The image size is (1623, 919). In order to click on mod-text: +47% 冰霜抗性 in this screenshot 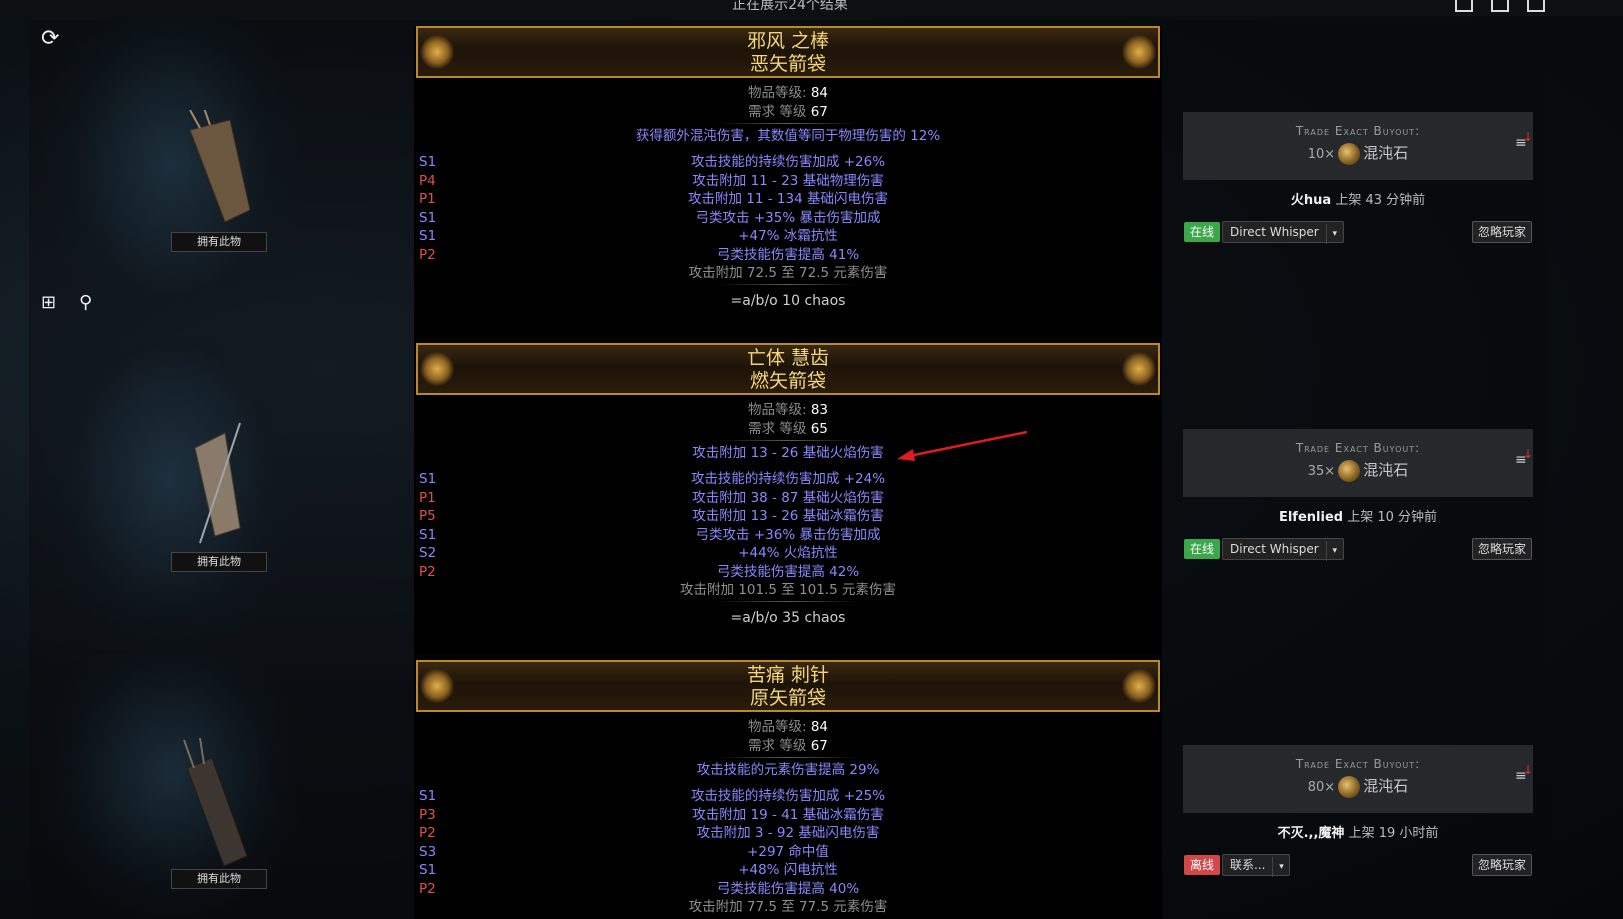, I will do `click(788, 236)`.